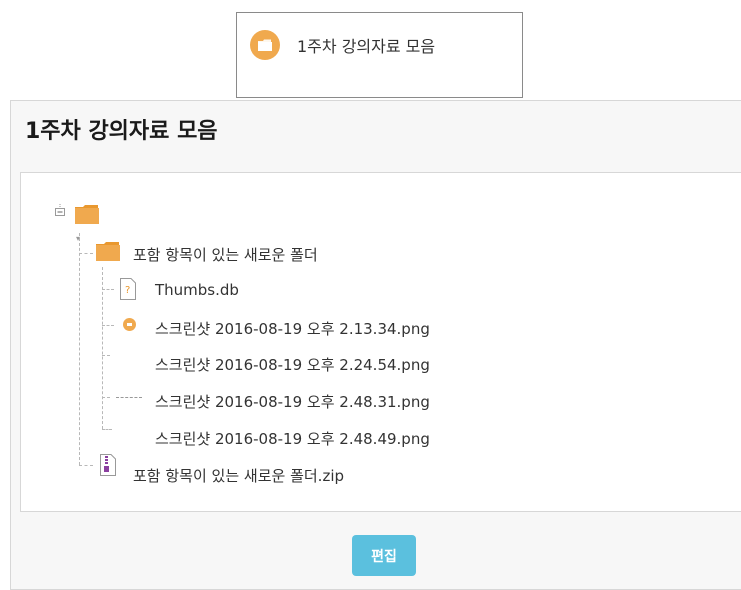 Image resolution: width=741 pixels, height=590 pixels. What do you see at coordinates (87, 216) in the screenshot?
I see `root-folder-icon` at bounding box center [87, 216].